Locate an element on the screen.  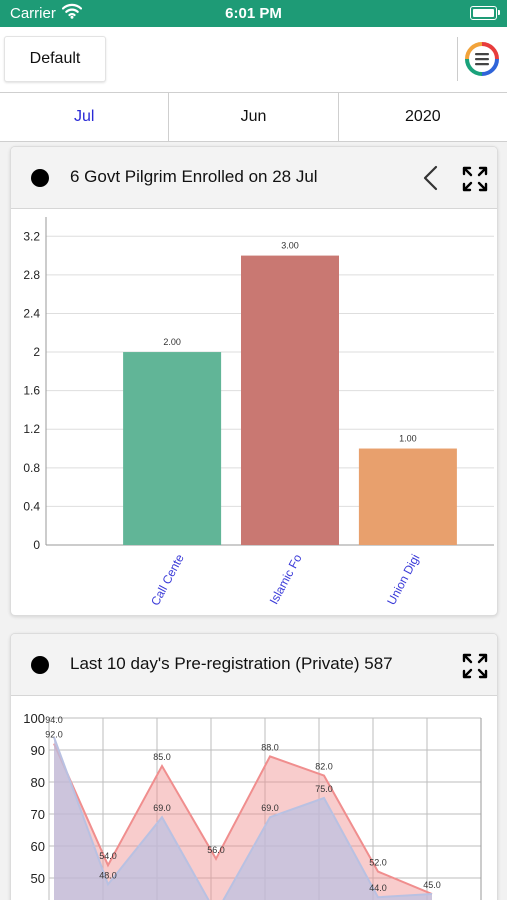
y-tick-label: 50 is located at coordinates (38, 878).